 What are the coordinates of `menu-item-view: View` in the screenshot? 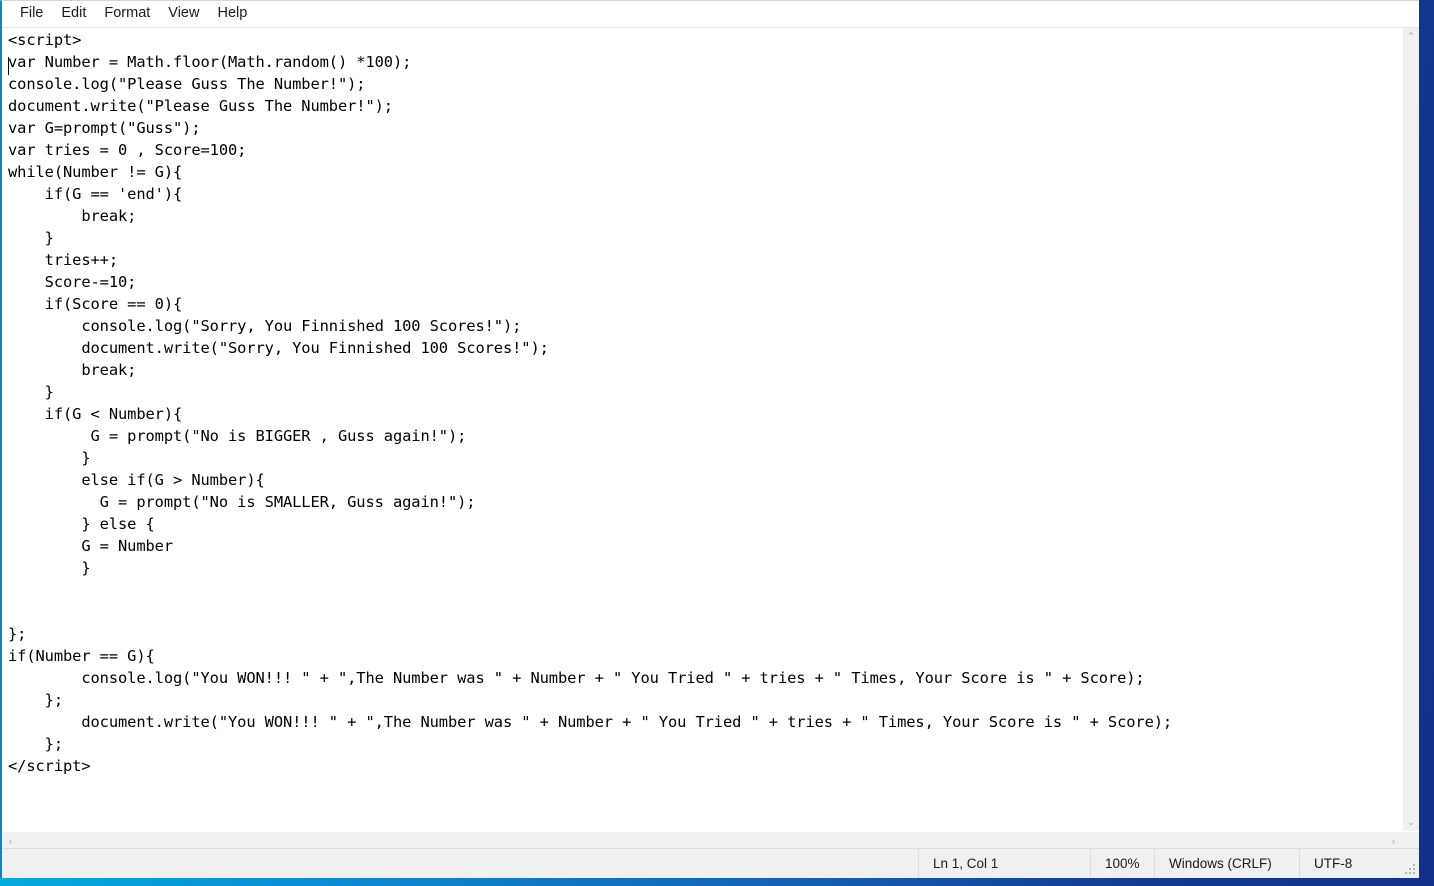 It's located at (183, 14).